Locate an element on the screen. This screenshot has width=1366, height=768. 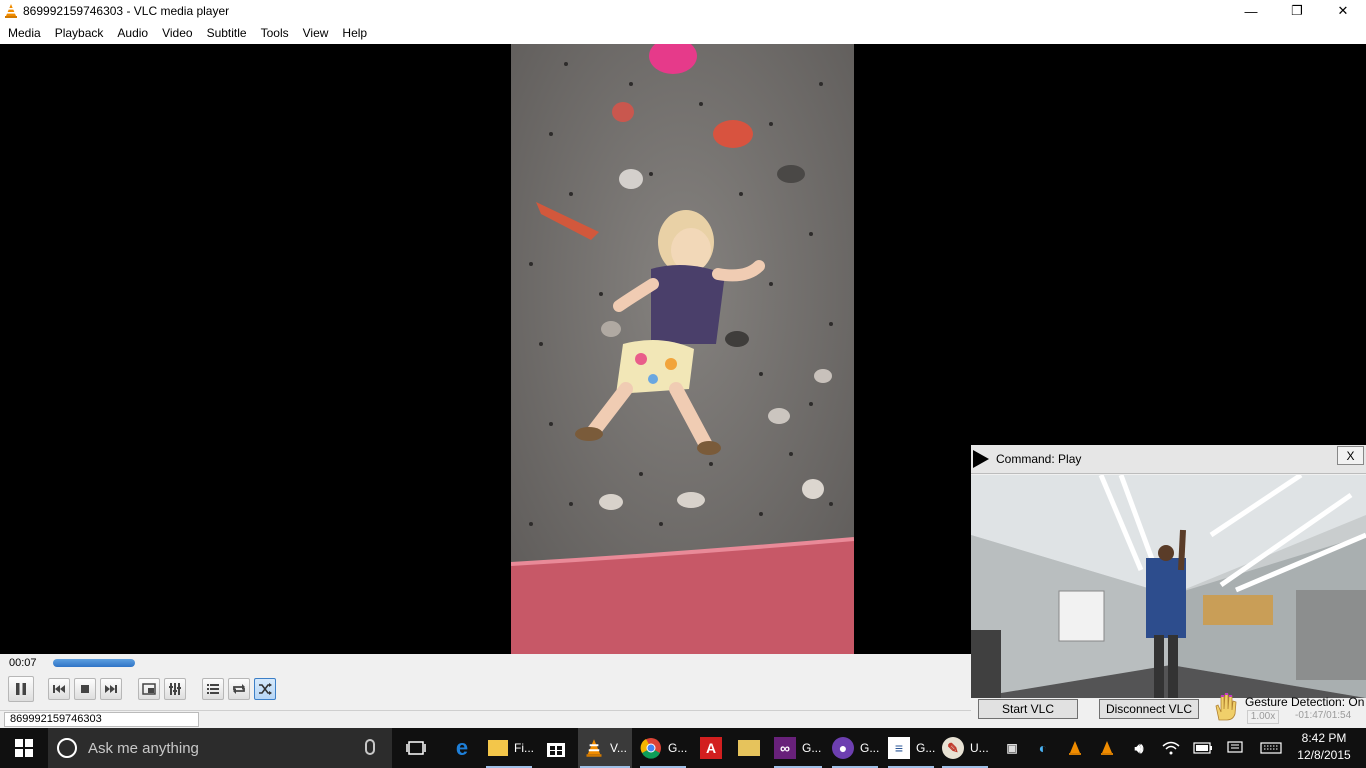
vlc-icon is located at coordinates (594, 748).